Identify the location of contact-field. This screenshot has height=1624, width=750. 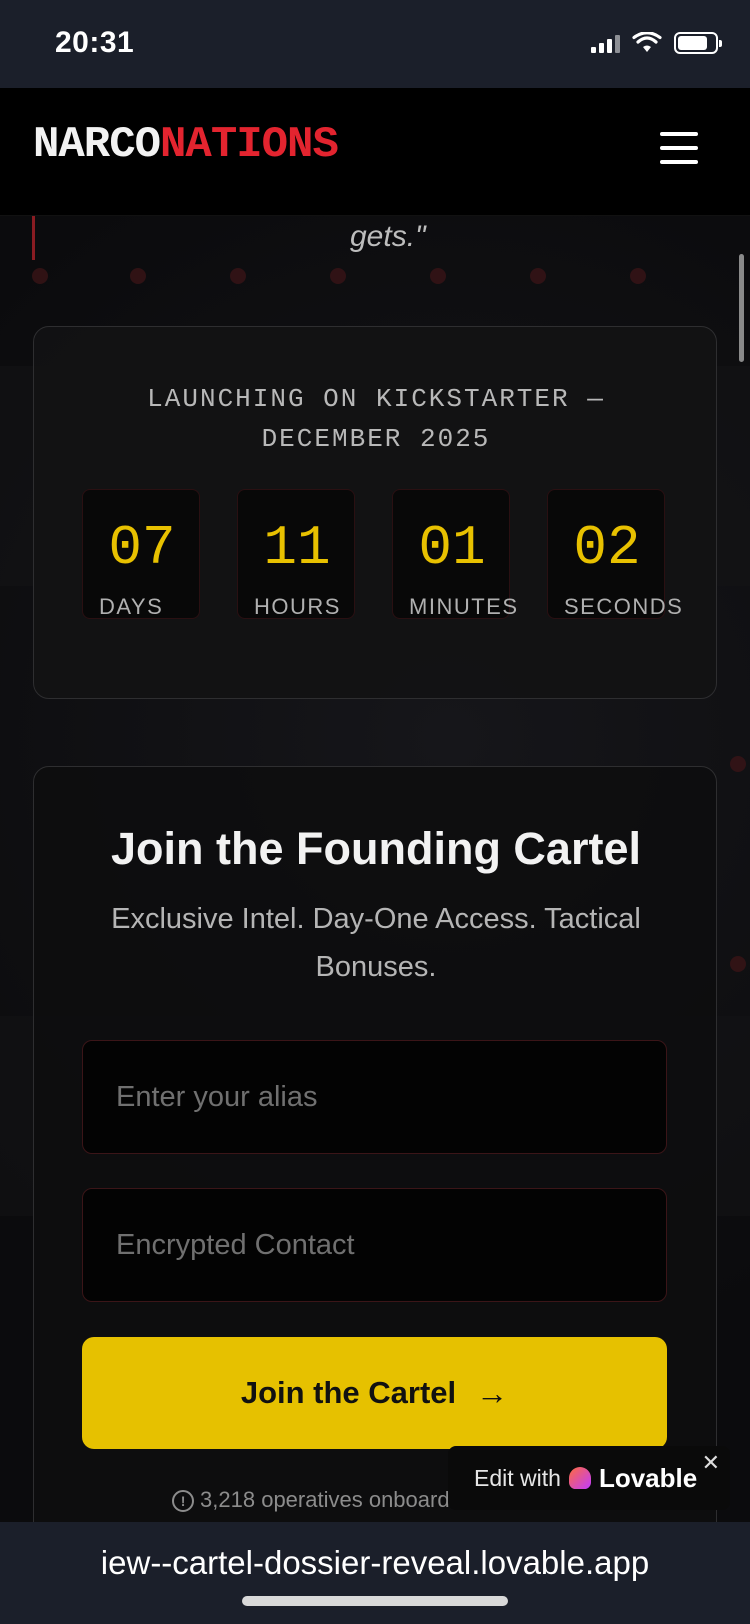
(374, 1245).